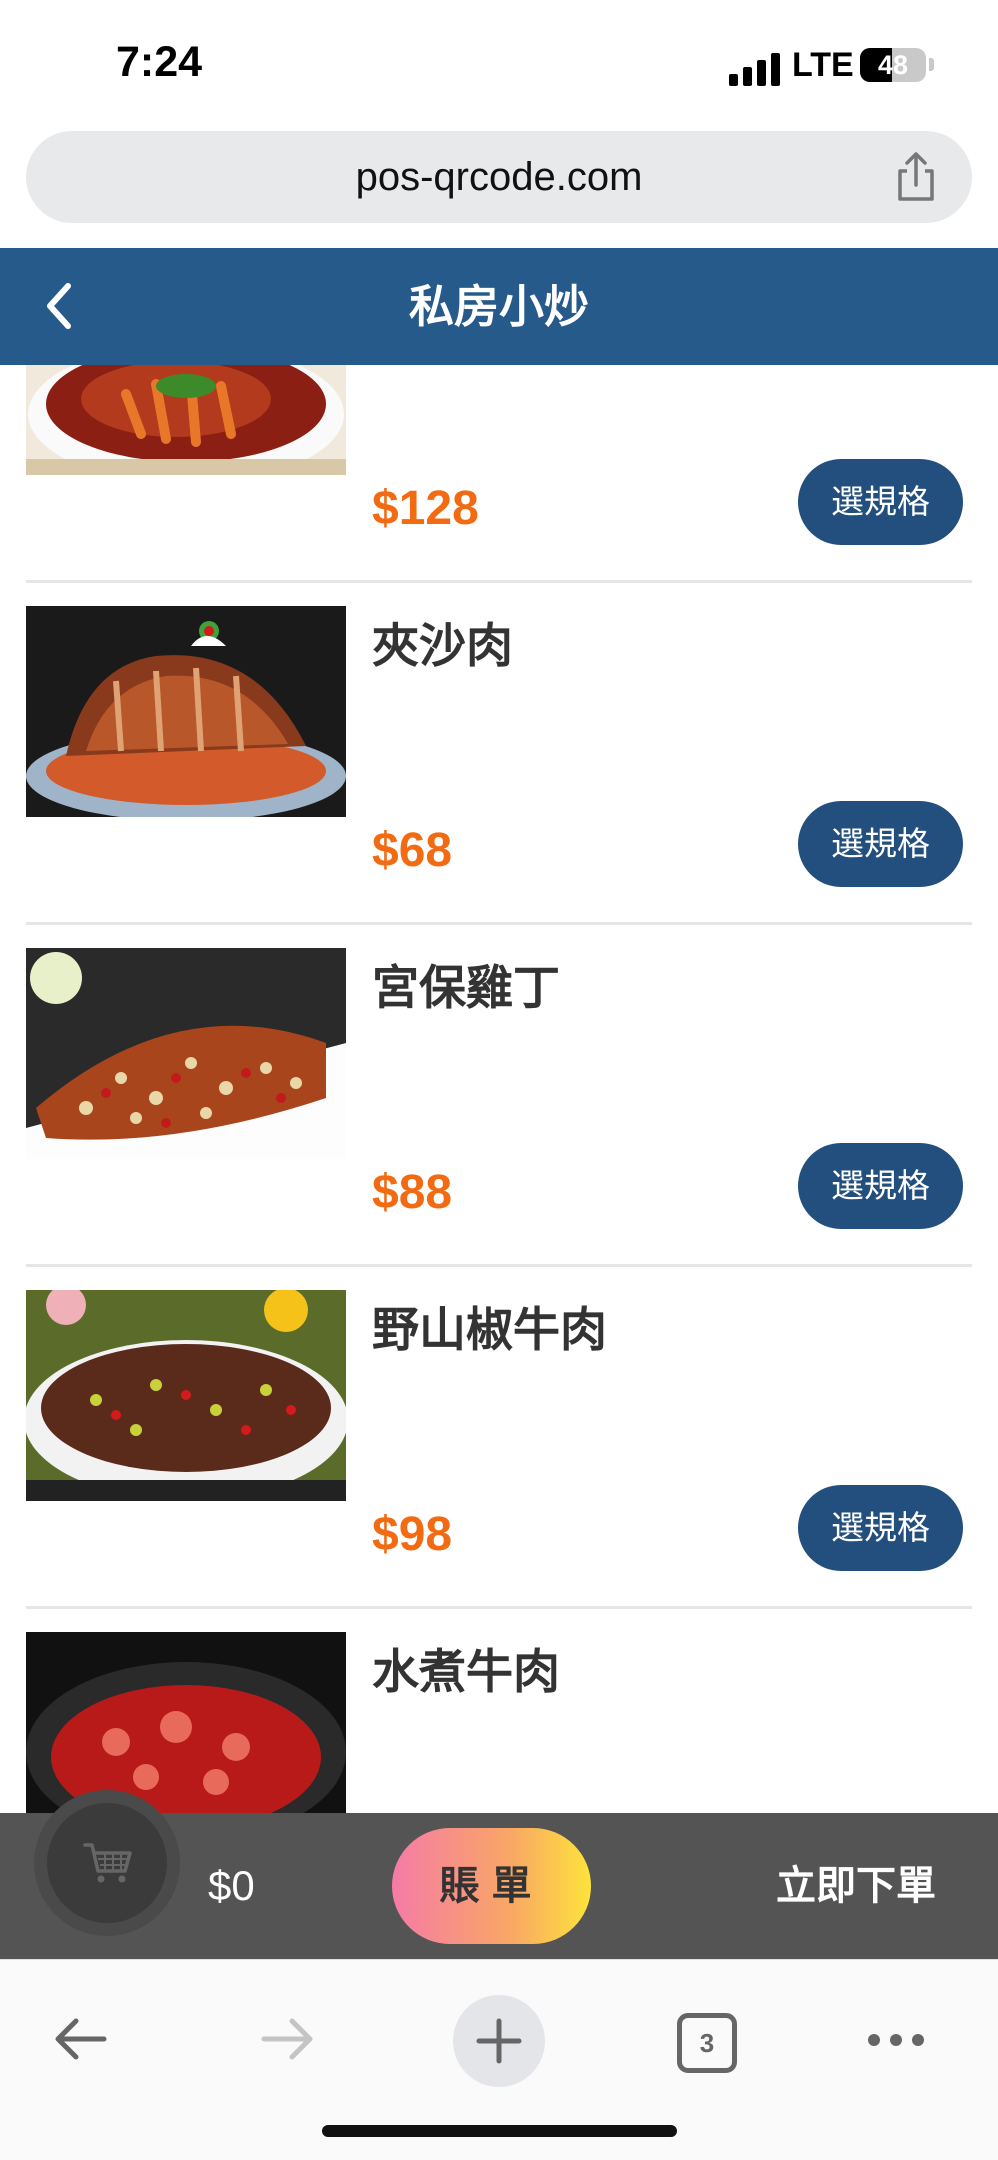  Describe the element at coordinates (442, 646) in the screenshot. I see `dish-name: 夾沙肉` at that location.